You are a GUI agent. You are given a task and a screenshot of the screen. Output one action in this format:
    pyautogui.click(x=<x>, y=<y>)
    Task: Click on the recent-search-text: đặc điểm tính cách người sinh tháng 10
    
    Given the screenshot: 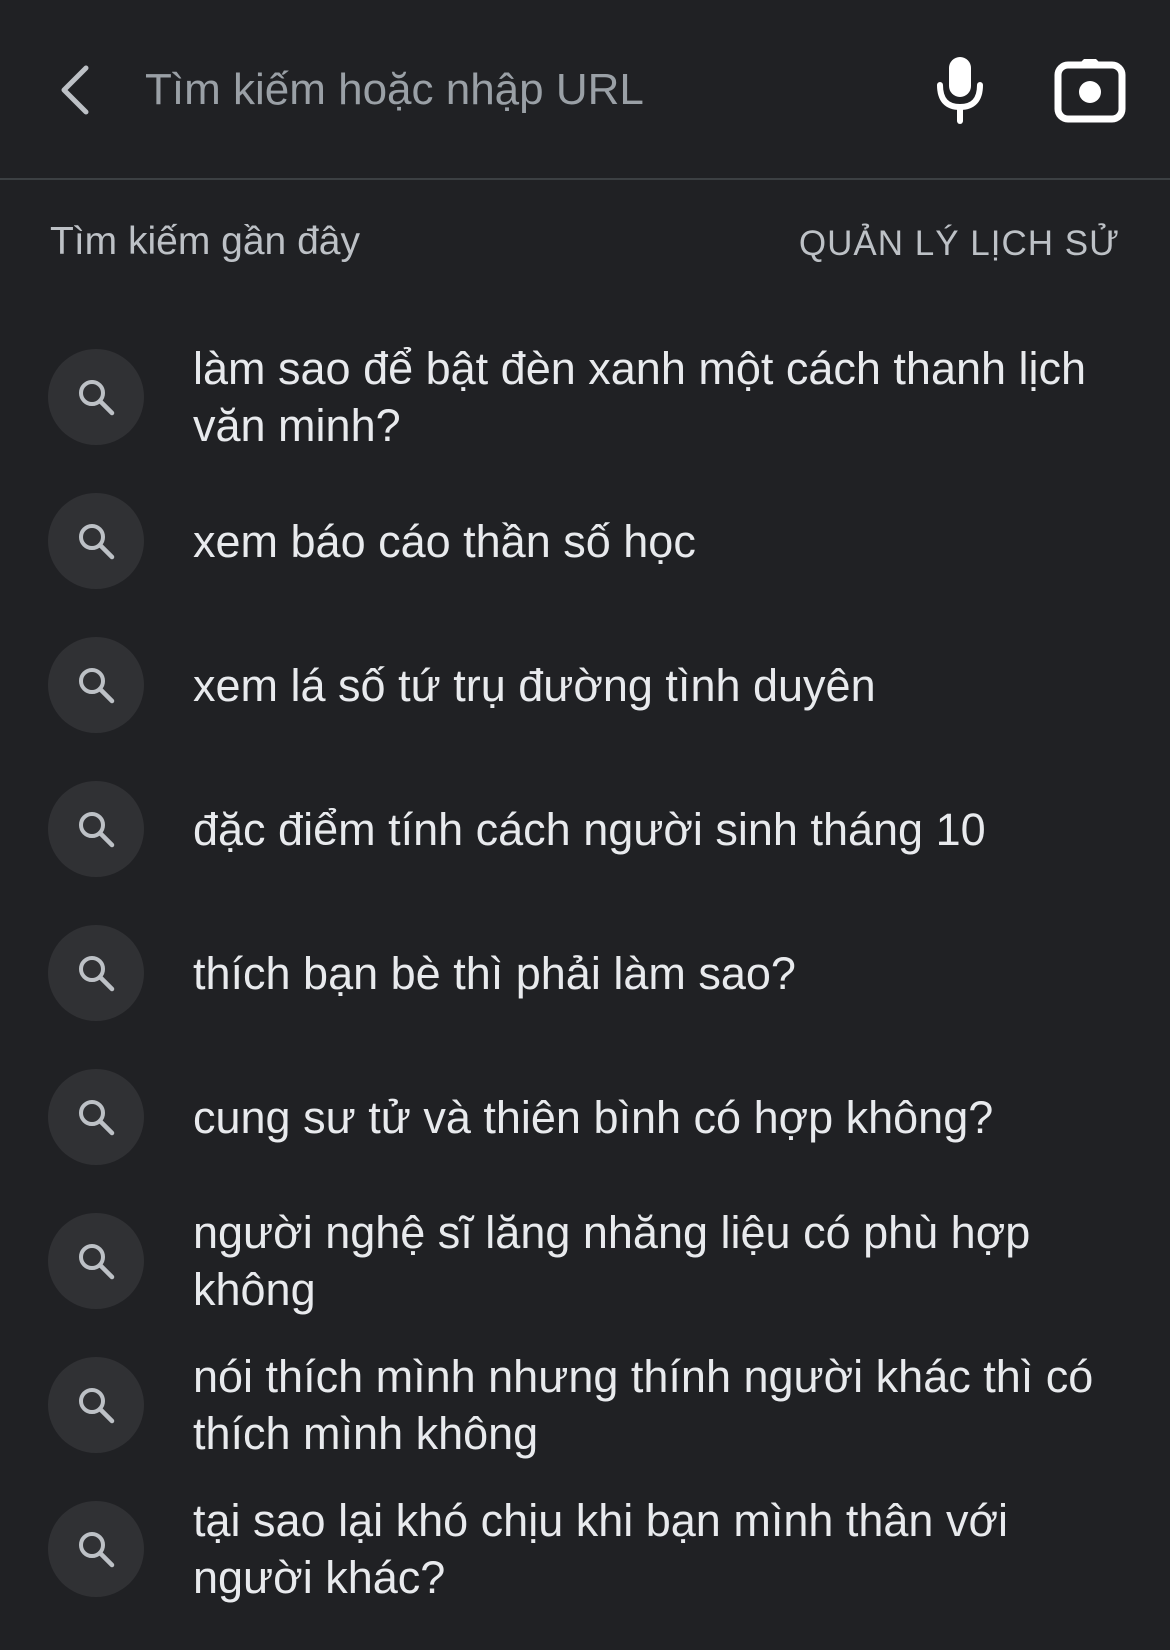 What is the action you would take?
    pyautogui.click(x=589, y=829)
    